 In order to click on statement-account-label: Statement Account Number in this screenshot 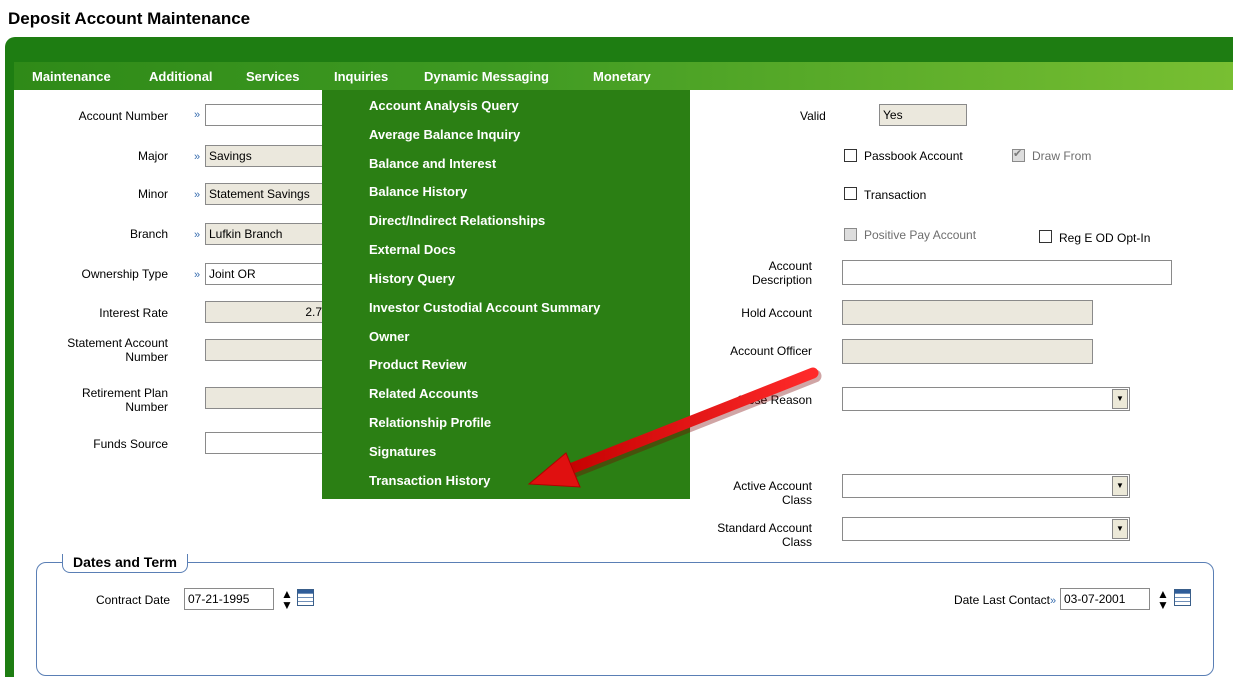, I will do `click(99, 350)`.